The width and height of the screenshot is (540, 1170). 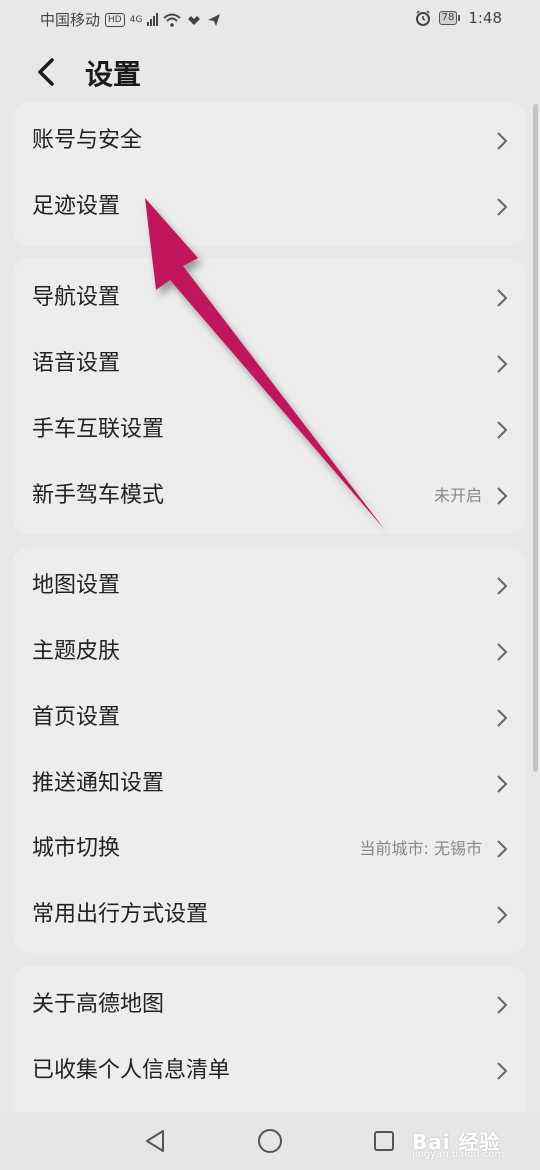 I want to click on row-label: 足迹设置, so click(x=76, y=206).